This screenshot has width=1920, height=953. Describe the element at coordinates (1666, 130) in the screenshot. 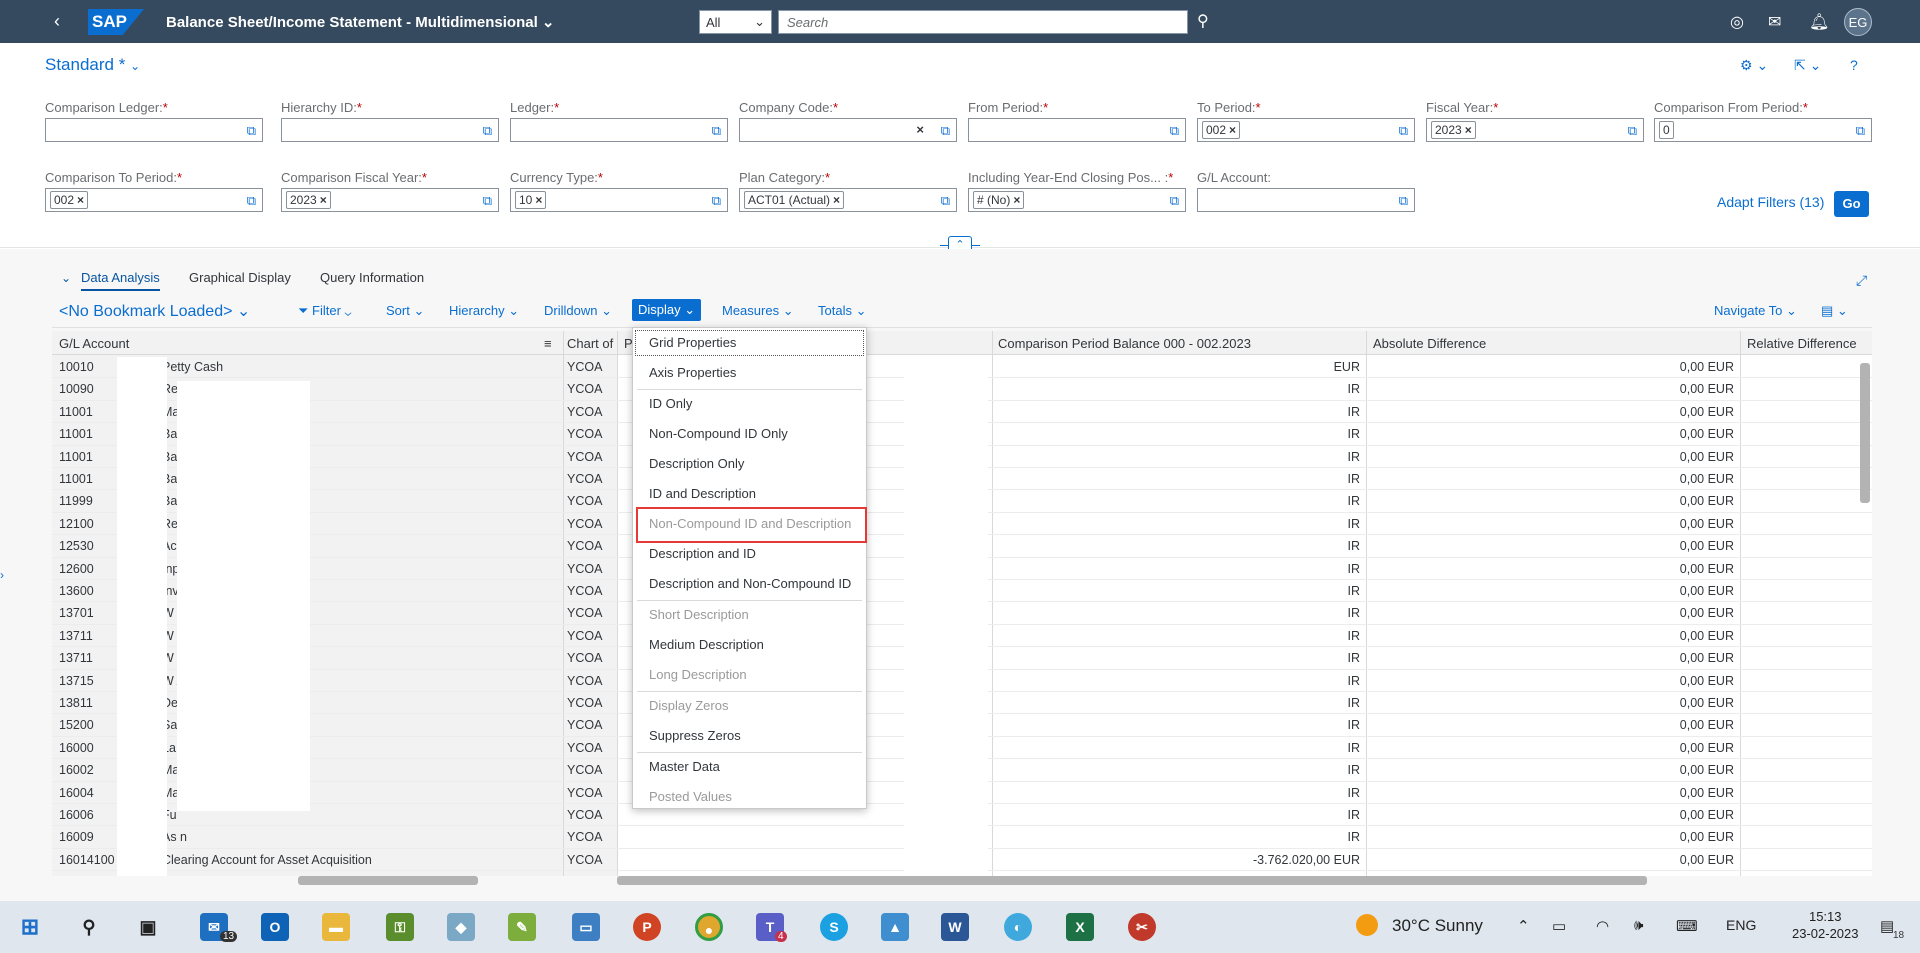

I see `token: 0` at that location.